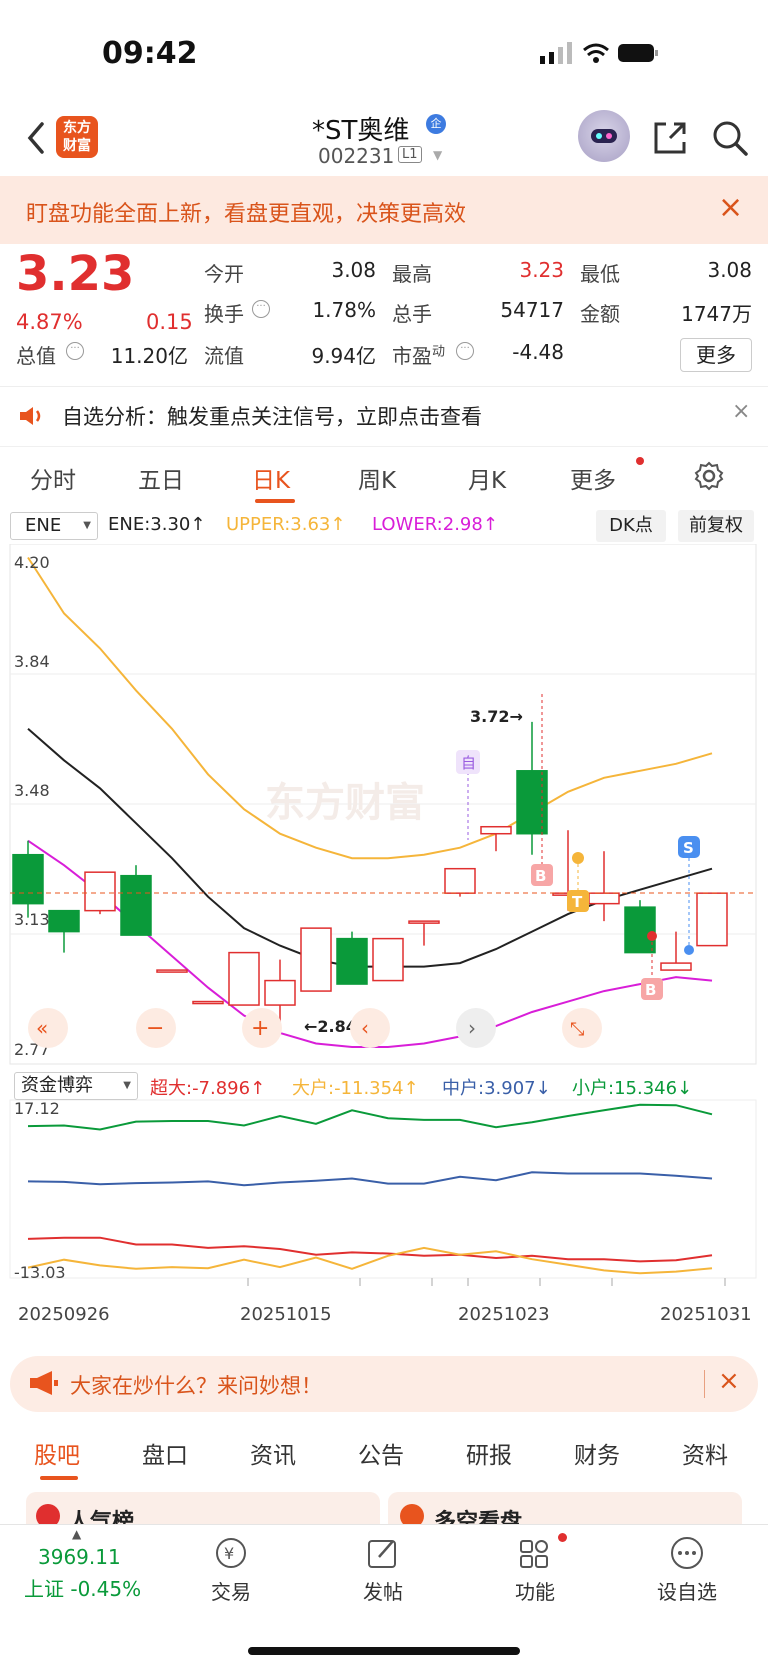 This screenshot has width=768, height=1669. Describe the element at coordinates (437, 155) in the screenshot. I see `chevron-down-icon: ▼` at that location.